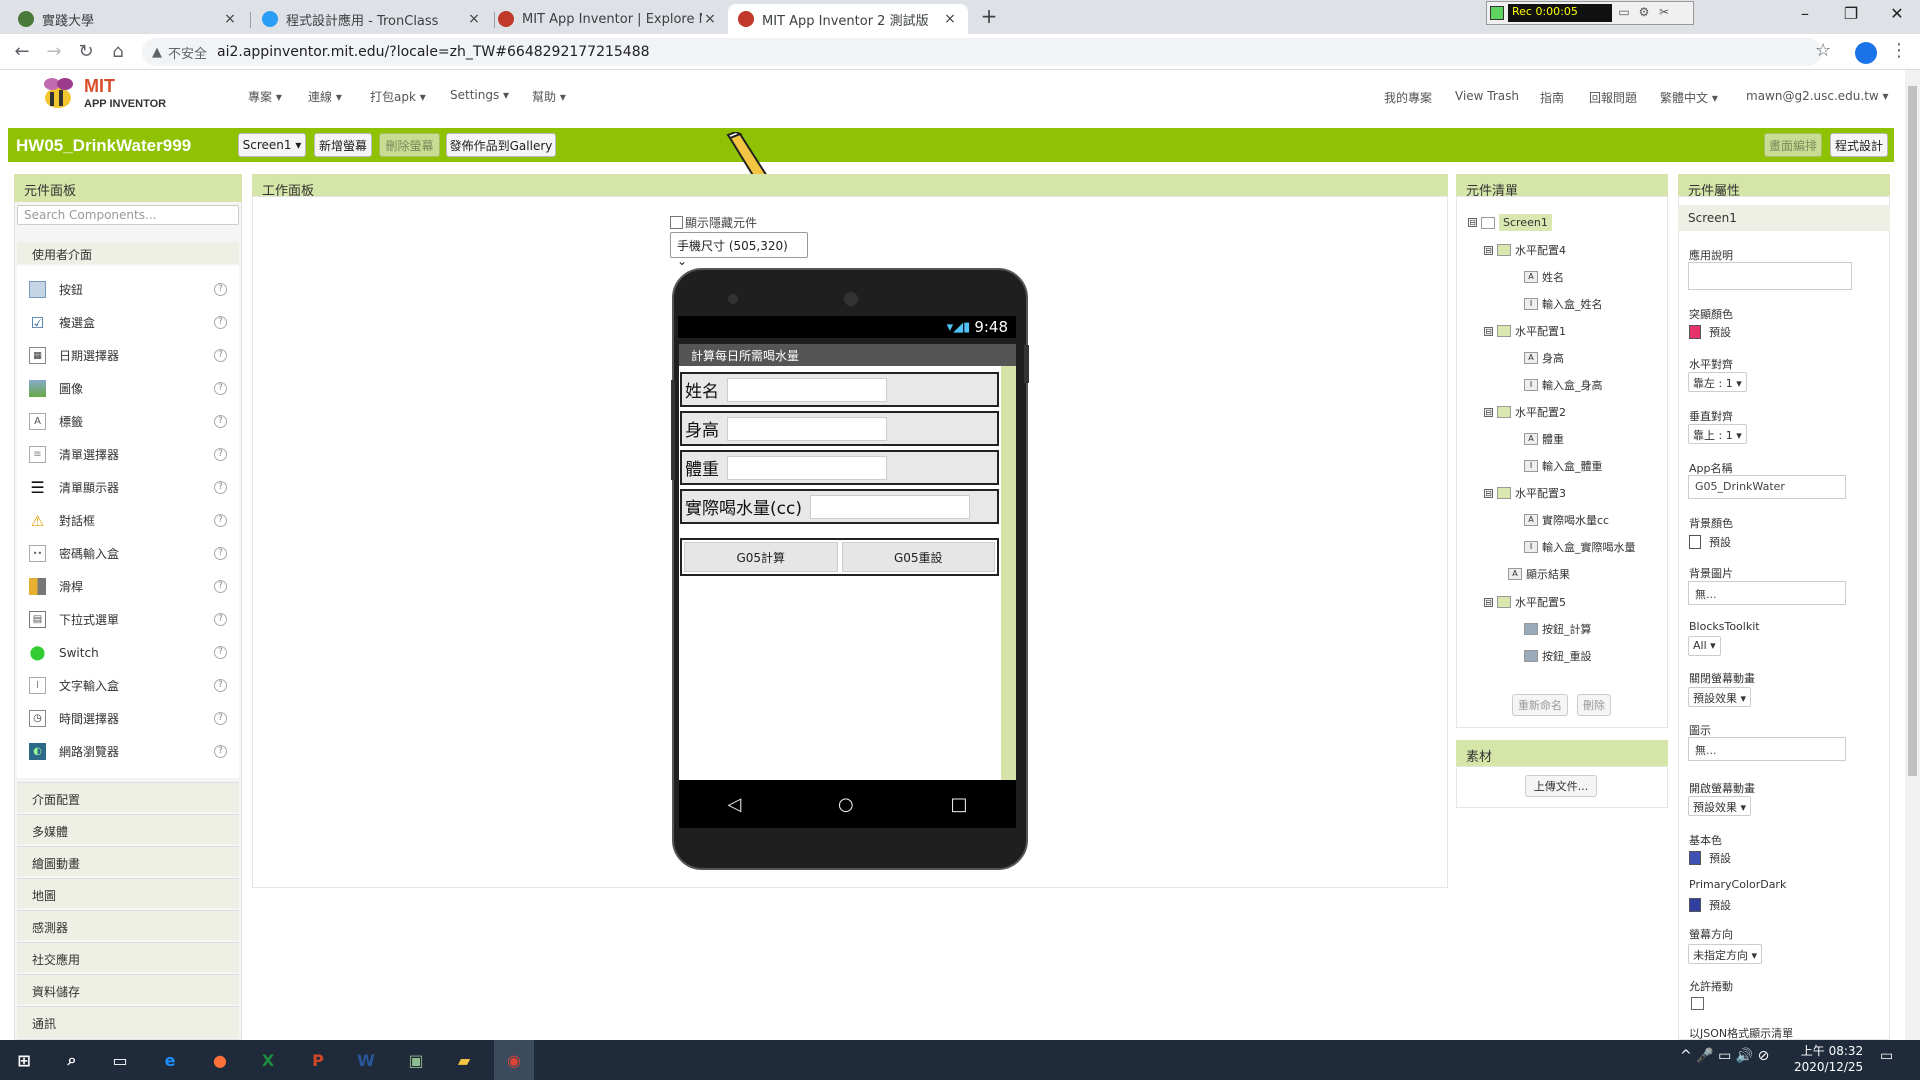  What do you see at coordinates (1697, 1003) in the screenshot?
I see `scrollable-checkbox` at bounding box center [1697, 1003].